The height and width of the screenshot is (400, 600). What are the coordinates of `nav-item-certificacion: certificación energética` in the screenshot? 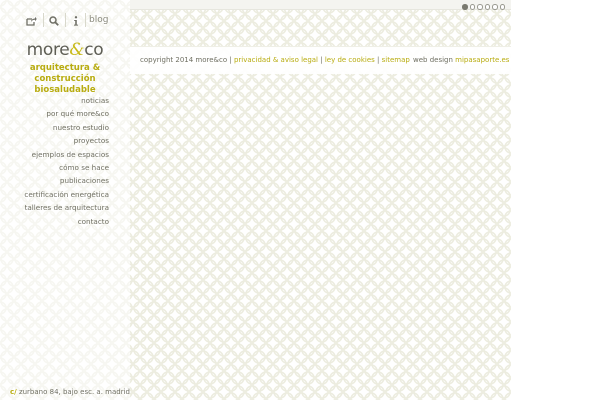 It's located at (66, 194).